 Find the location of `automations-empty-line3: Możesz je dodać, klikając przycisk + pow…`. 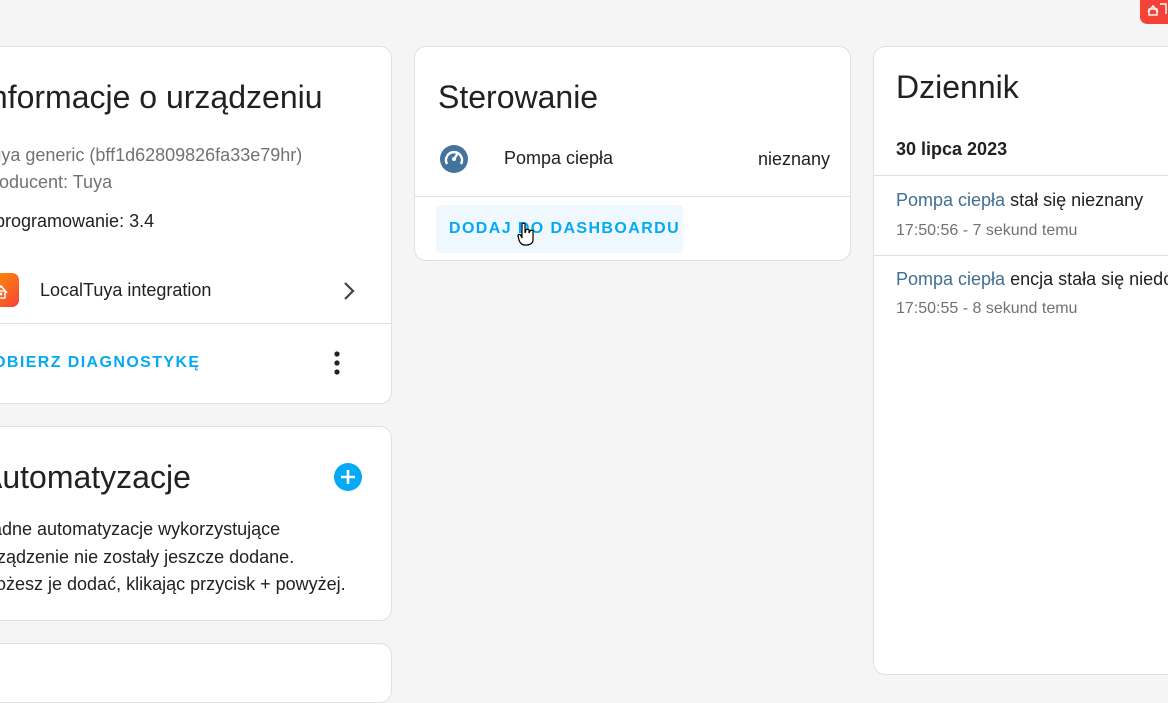

automations-empty-line3: Możesz je dodać, klikając przycisk + pow… is located at coordinates (173, 584).